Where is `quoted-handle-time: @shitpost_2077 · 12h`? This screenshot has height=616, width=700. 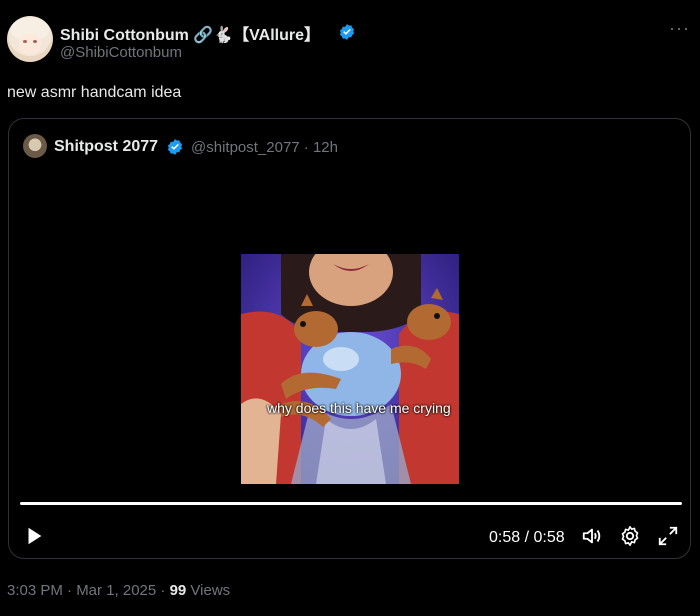 quoted-handle-time: @shitpost_2077 · 12h is located at coordinates (264, 147).